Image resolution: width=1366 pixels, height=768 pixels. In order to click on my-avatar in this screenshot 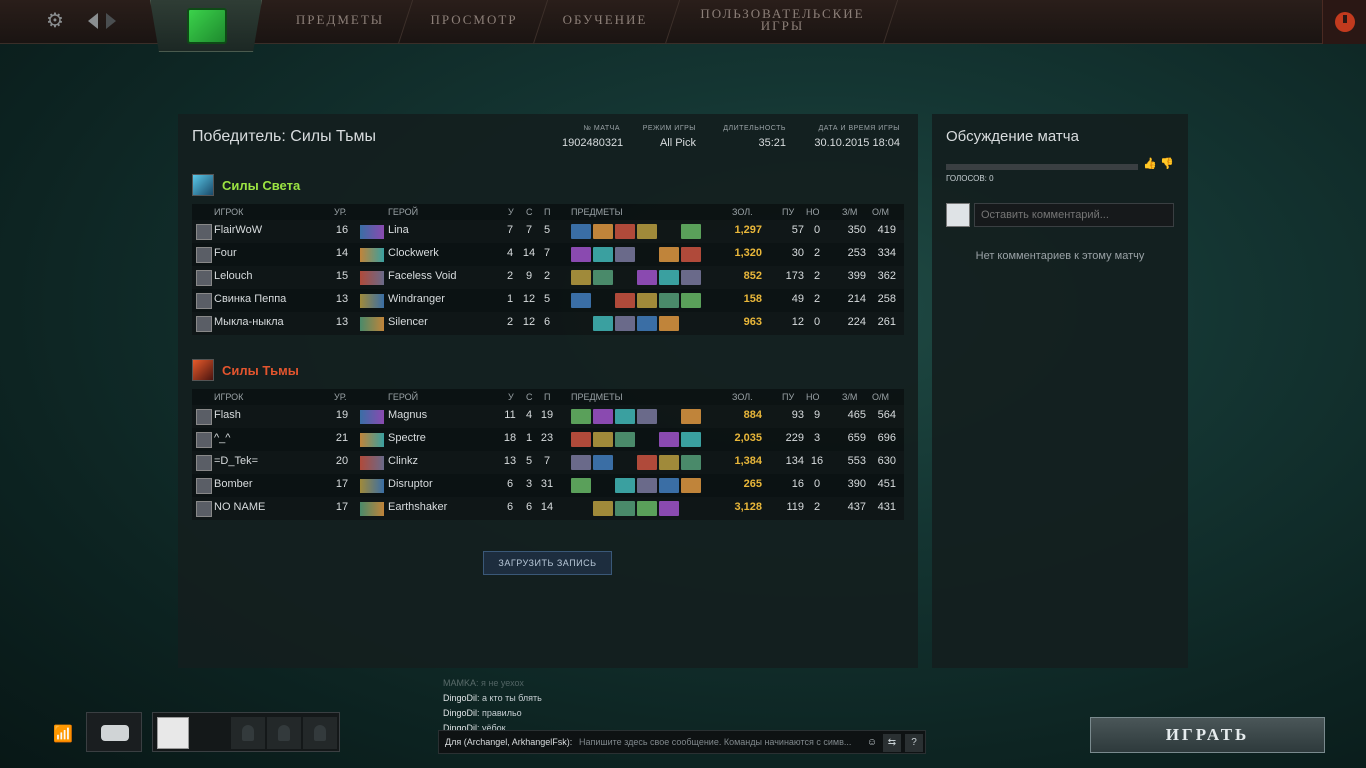, I will do `click(173, 733)`.